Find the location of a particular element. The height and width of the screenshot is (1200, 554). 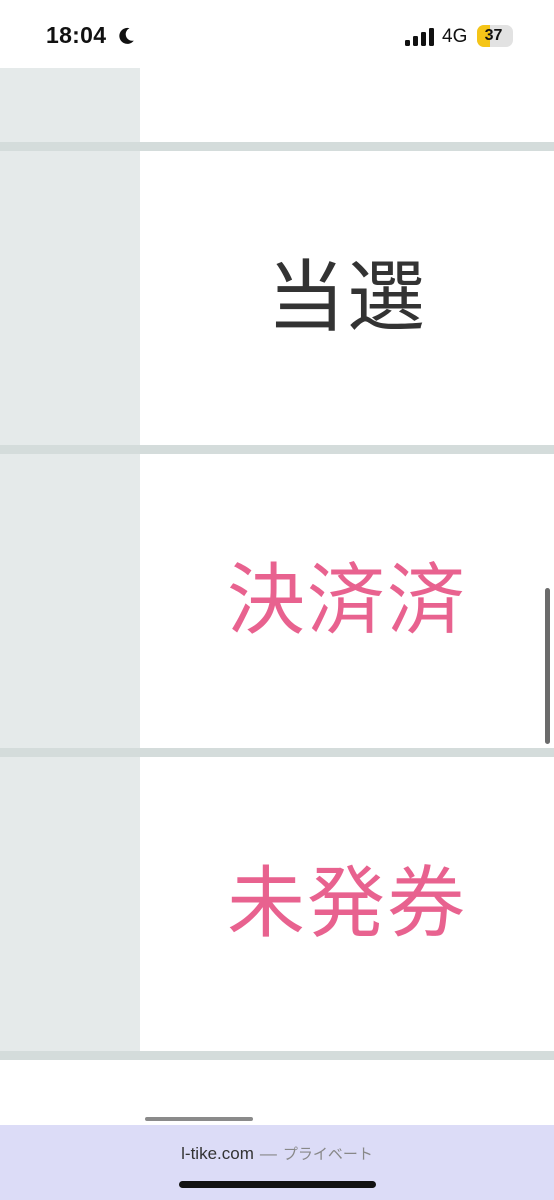

address-bar: l-tike.com — プライベート is located at coordinates (277, 1162).